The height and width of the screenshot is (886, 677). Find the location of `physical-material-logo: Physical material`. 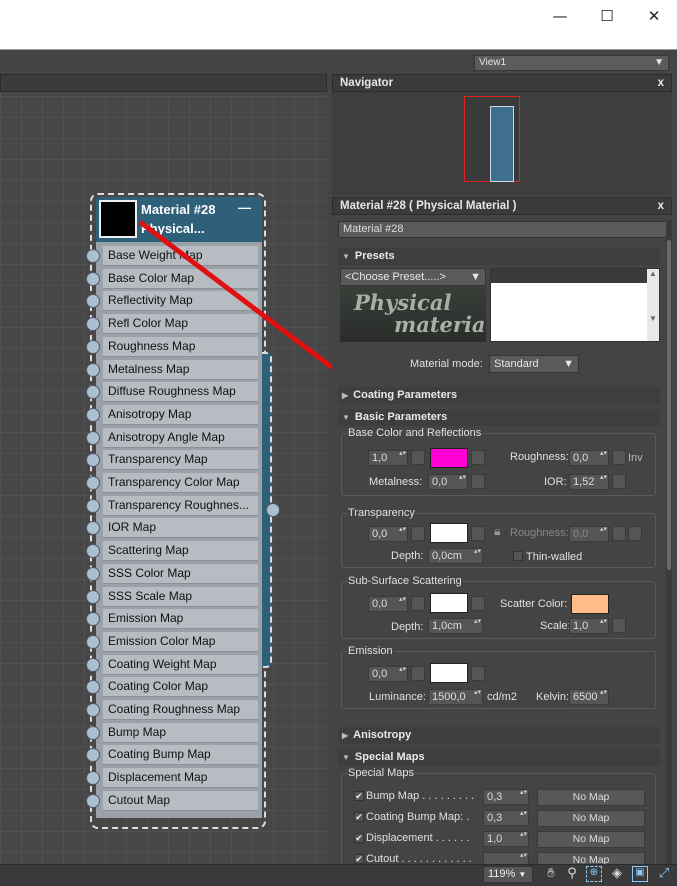

physical-material-logo: Physical material is located at coordinates (413, 314).